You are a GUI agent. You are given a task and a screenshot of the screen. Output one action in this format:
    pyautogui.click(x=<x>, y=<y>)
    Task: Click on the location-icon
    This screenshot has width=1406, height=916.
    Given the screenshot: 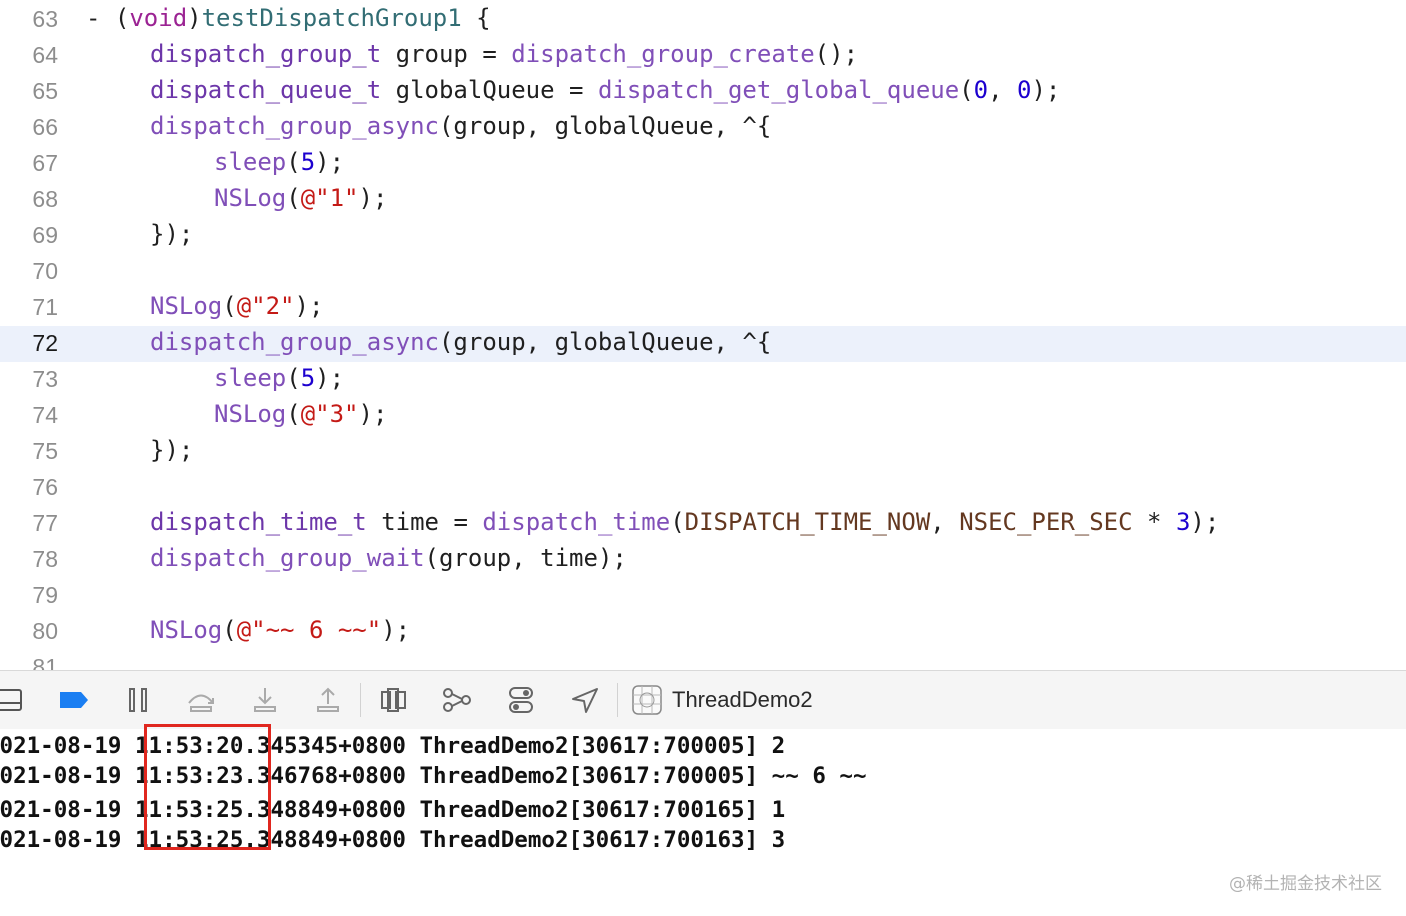 What is the action you would take?
    pyautogui.click(x=585, y=700)
    